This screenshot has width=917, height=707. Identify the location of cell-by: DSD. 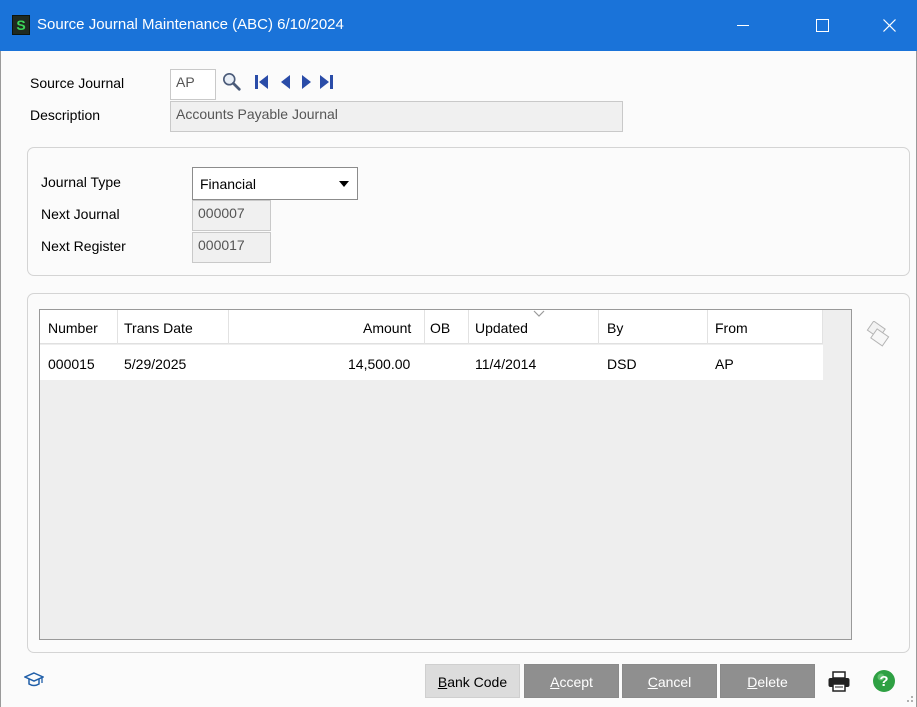
(622, 364).